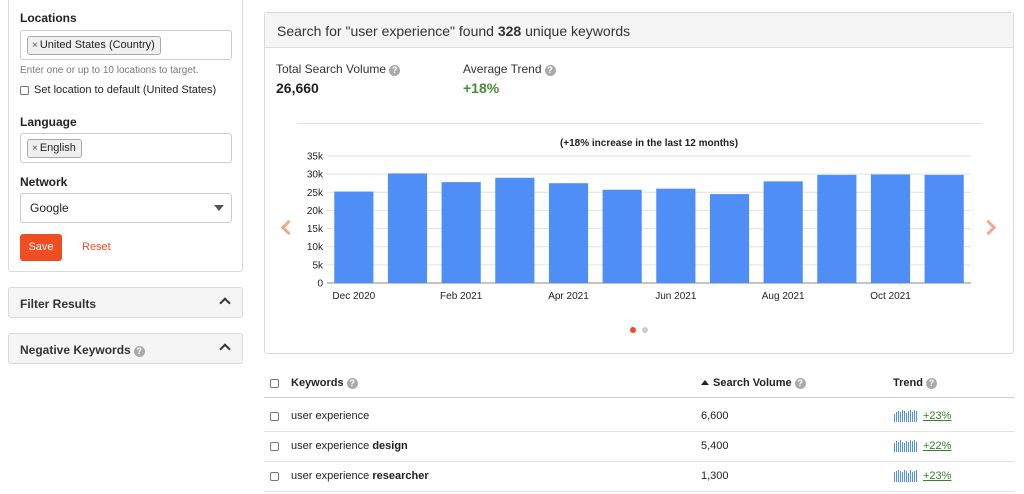 The height and width of the screenshot is (494, 1024). I want to click on search-volume-header: Search Volume?, so click(753, 383).